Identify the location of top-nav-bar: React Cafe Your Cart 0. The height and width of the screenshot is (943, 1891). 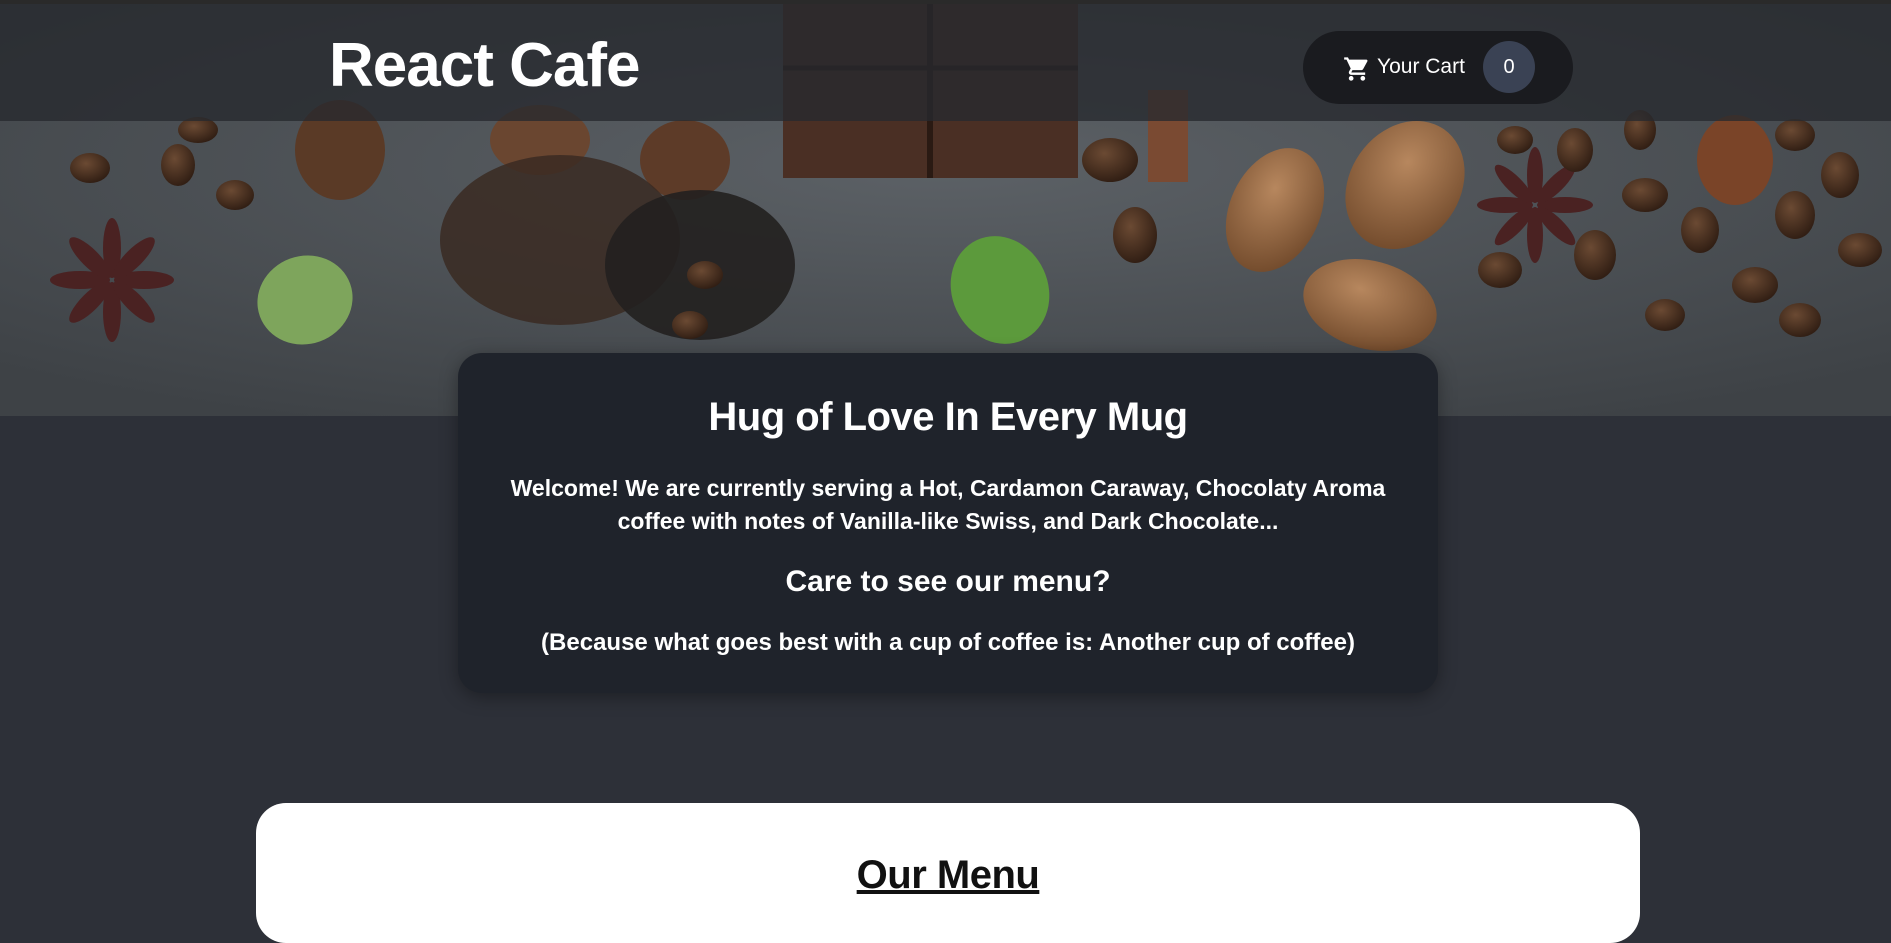
(945, 60).